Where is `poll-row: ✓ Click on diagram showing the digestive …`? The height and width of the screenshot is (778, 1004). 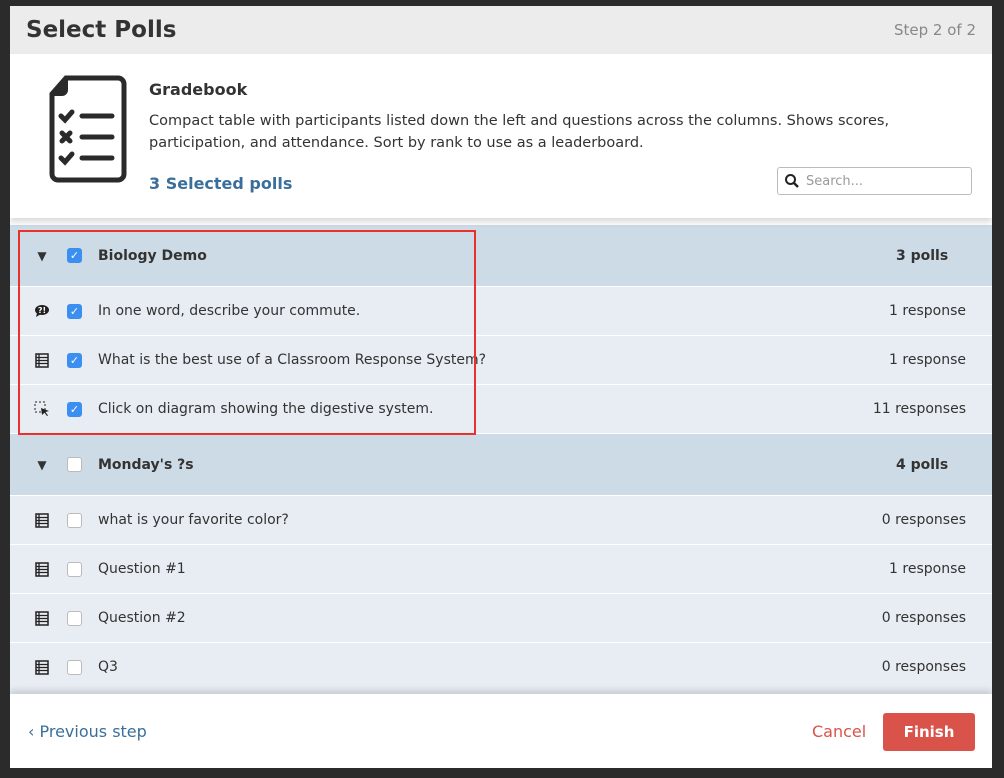 poll-row: ✓ Click on diagram showing the digestive … is located at coordinates (501, 408).